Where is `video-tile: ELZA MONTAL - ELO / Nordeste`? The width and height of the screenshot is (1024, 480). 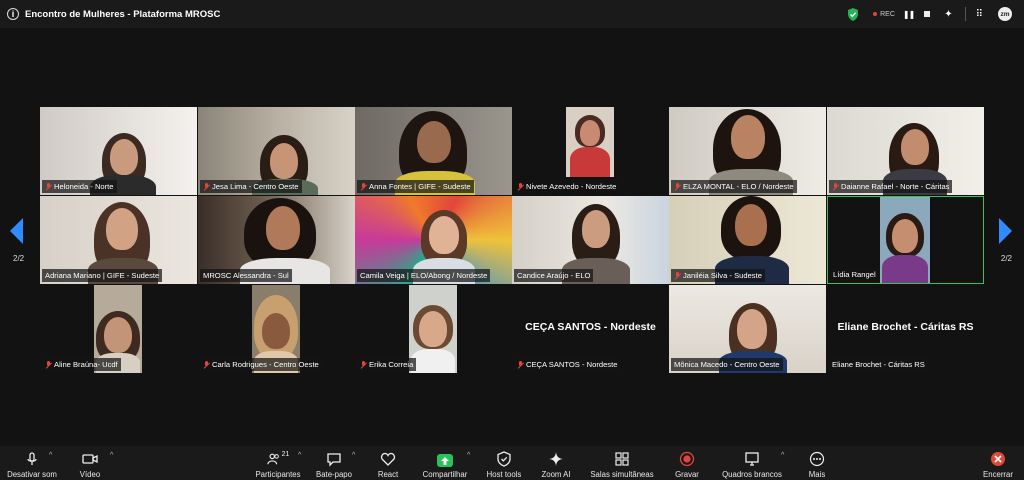
video-tile: ELZA MONTAL - ELO / Nordeste is located at coordinates (747, 151).